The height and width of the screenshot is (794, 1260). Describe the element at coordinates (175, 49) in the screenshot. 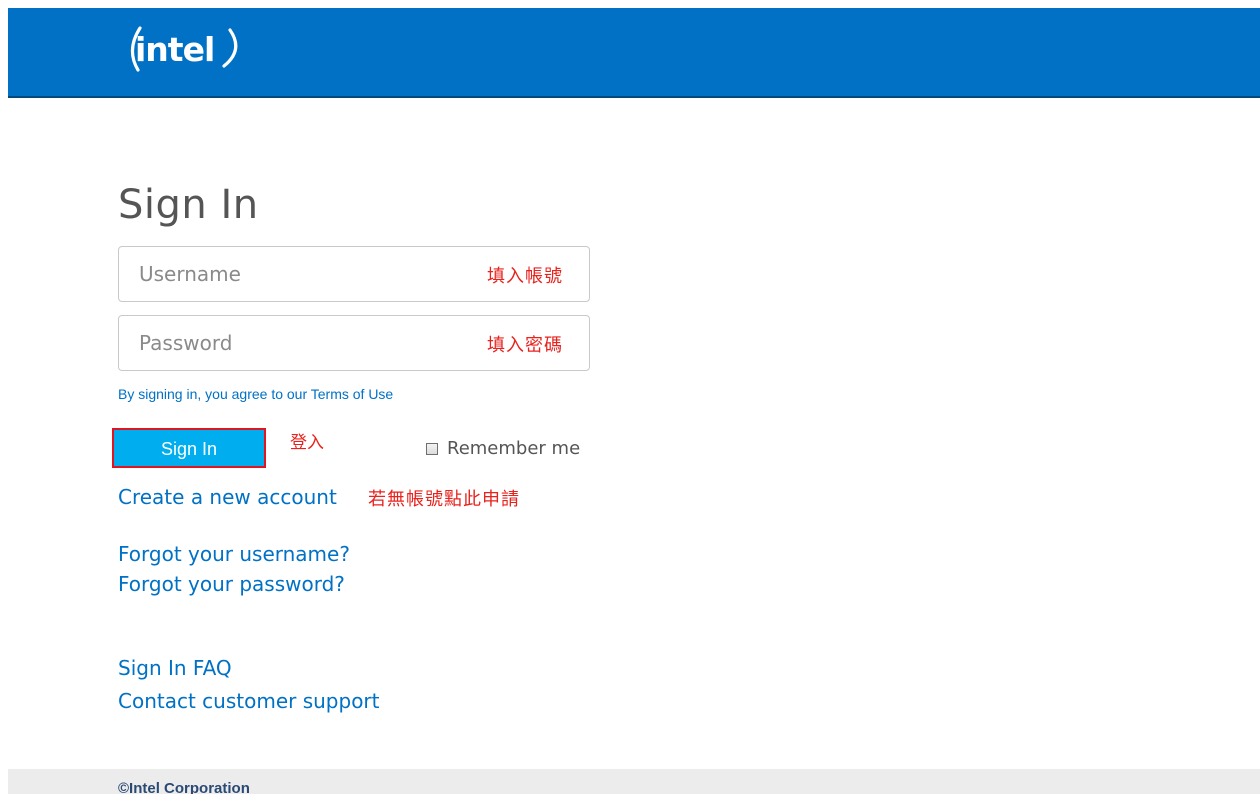

I see `logo-text: intel` at that location.